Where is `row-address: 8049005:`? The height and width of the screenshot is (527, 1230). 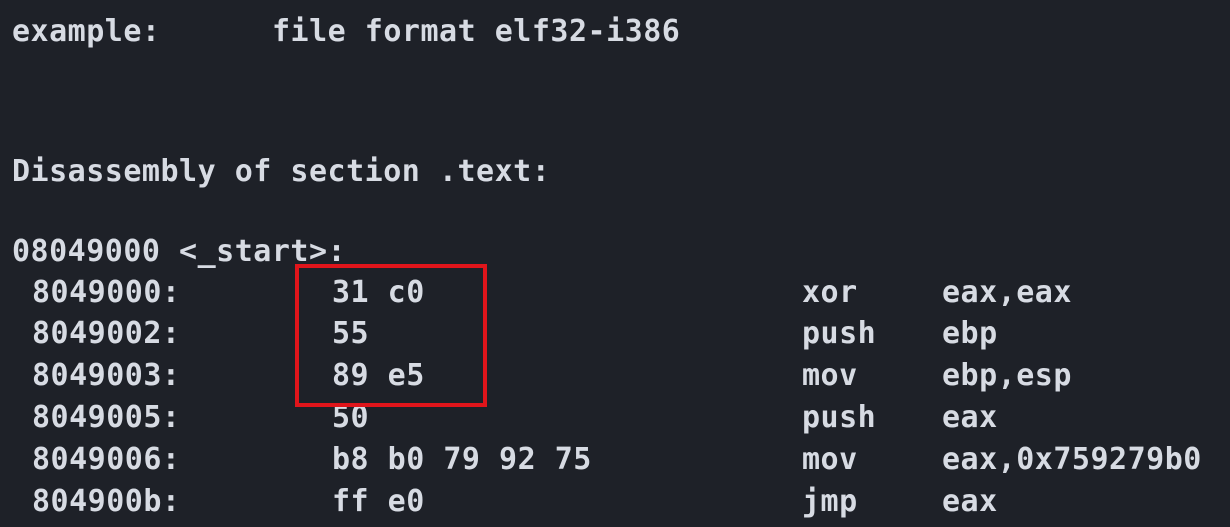
row-address: 8049005: is located at coordinates (106, 417).